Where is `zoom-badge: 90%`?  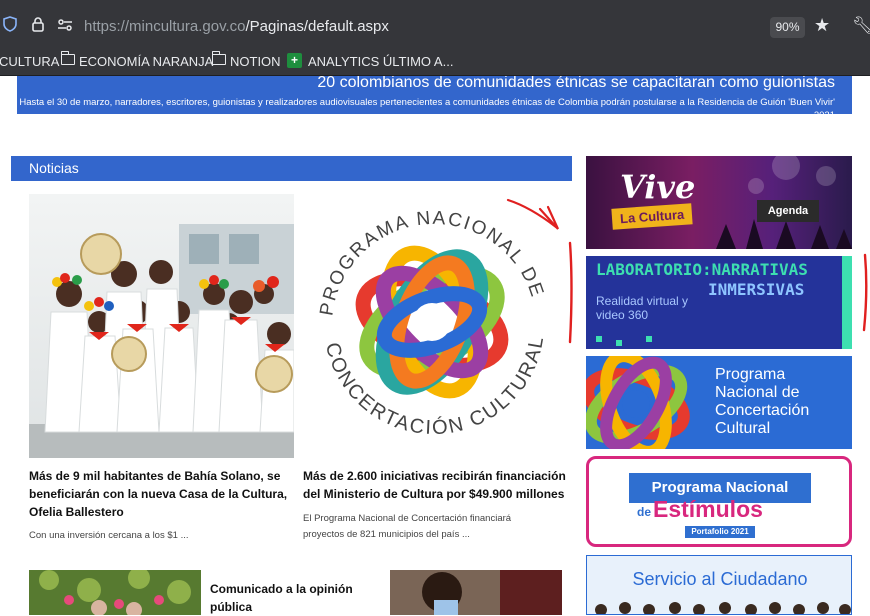
zoom-badge: 90% is located at coordinates (787, 27).